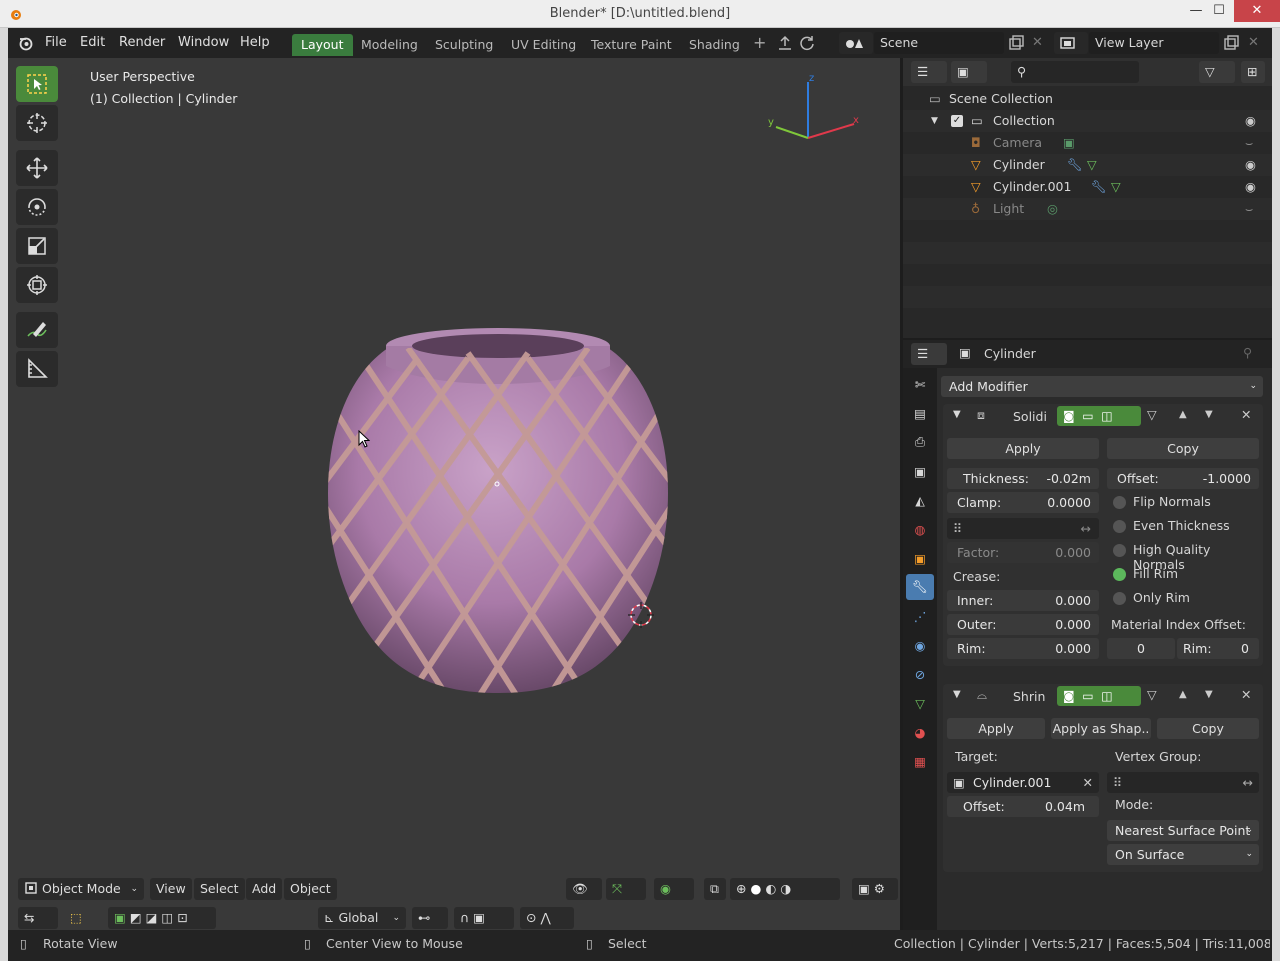 This screenshot has height=961, width=1280. Describe the element at coordinates (37, 246) in the screenshot. I see `scale-tool` at that location.